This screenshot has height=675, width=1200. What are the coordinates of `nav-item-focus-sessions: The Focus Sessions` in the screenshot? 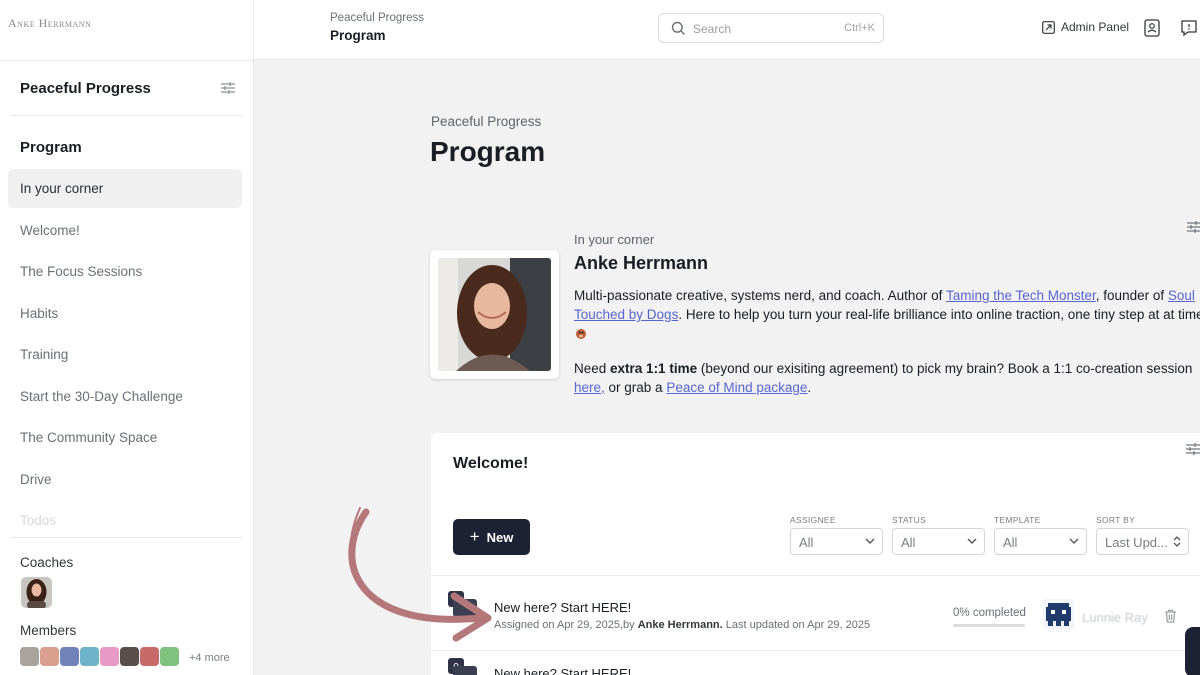 It's located at (125, 273).